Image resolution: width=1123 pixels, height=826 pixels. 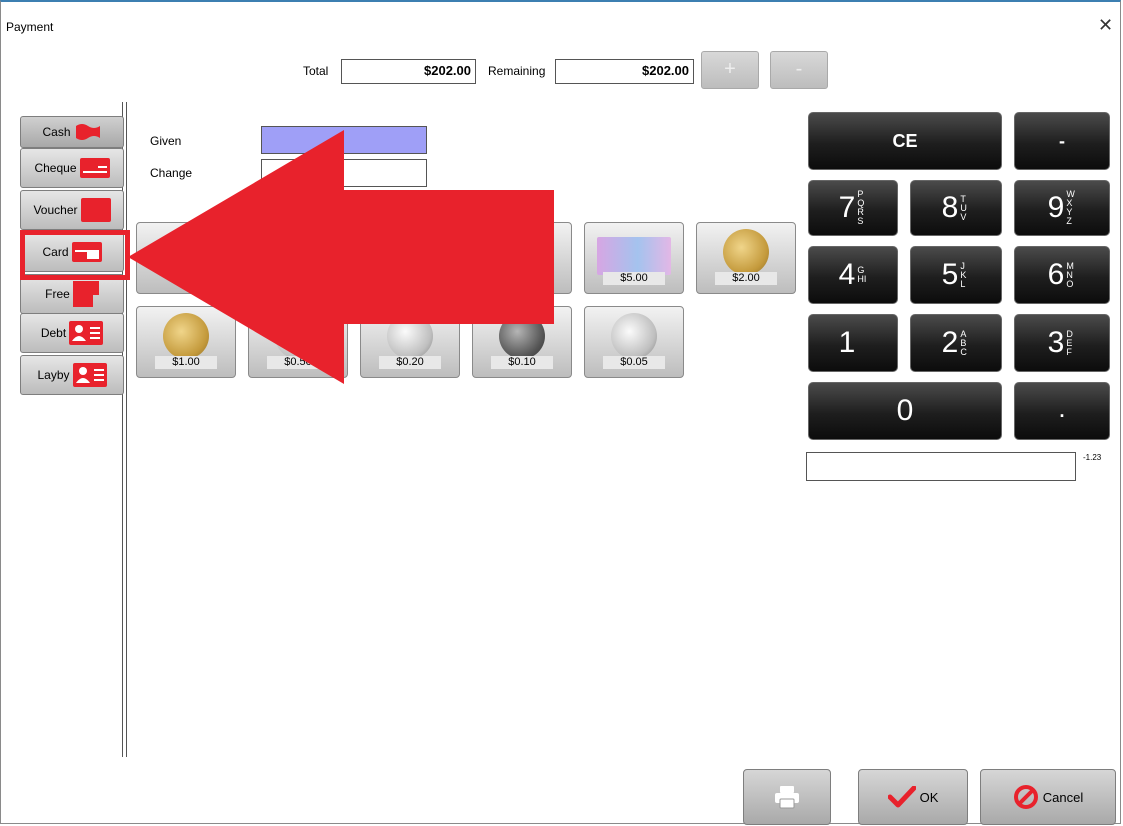 What do you see at coordinates (624, 71) in the screenshot?
I see `remaining-field: $202.00` at bounding box center [624, 71].